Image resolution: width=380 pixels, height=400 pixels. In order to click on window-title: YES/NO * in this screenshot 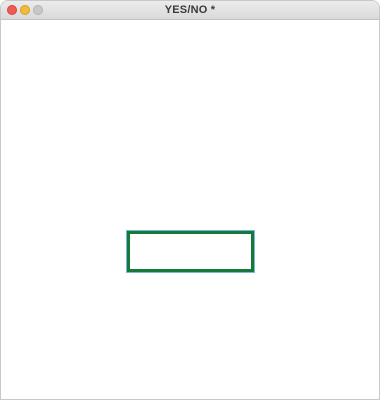, I will do `click(190, 10)`.